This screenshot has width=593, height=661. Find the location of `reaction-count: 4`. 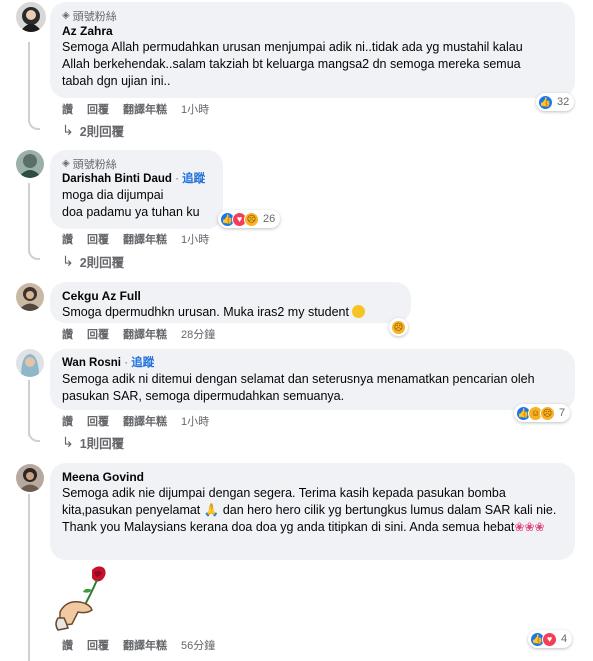

reaction-count: 4 is located at coordinates (564, 639).